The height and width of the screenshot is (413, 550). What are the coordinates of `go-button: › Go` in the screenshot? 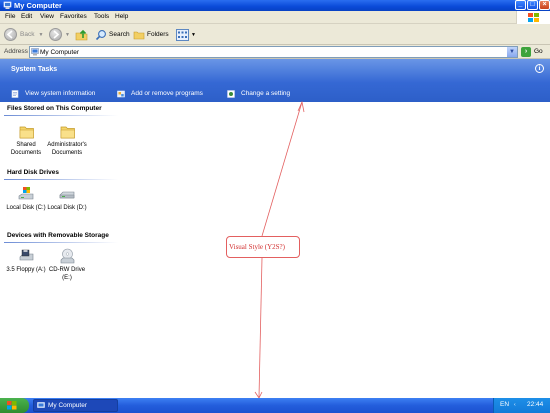 It's located at (535, 52).